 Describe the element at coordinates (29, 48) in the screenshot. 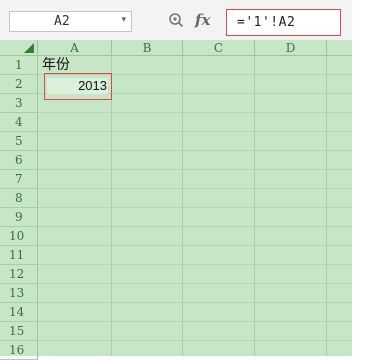

I see `select-all-icon` at that location.